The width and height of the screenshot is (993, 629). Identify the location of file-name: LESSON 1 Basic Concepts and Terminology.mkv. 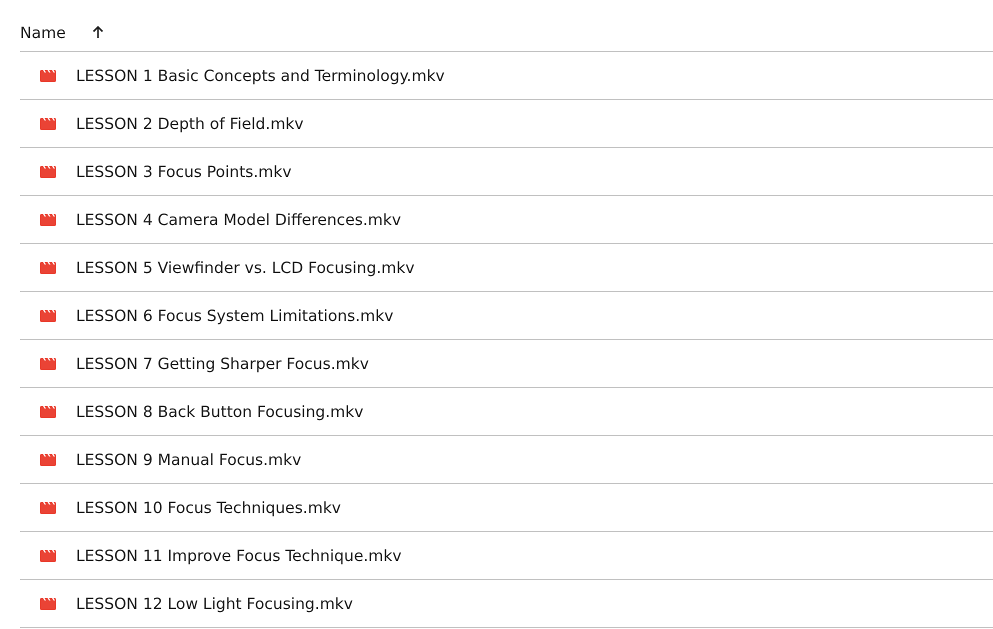
(260, 75).